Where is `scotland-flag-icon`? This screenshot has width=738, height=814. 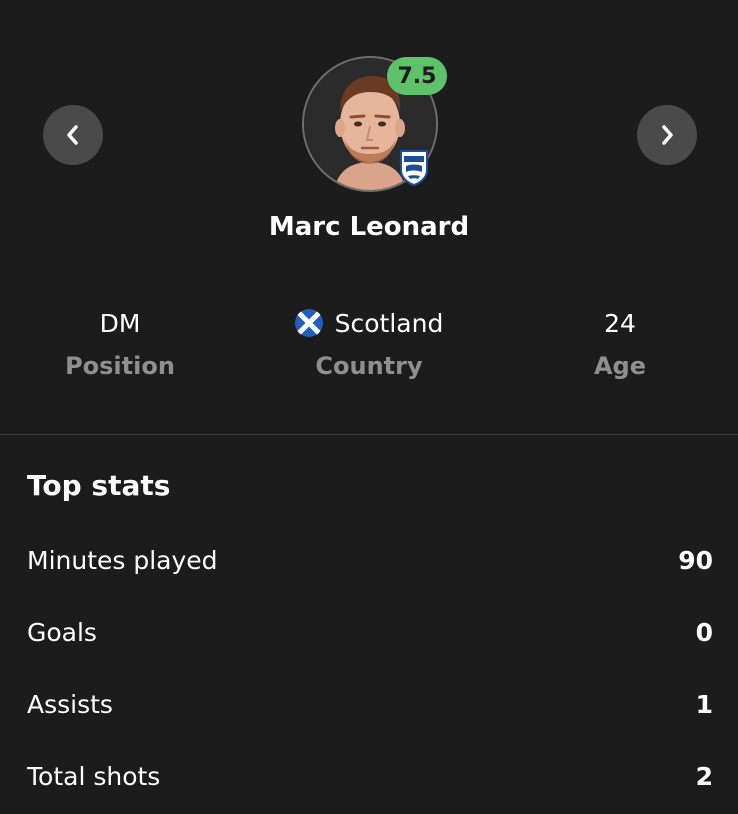 scotland-flag-icon is located at coordinates (308, 323).